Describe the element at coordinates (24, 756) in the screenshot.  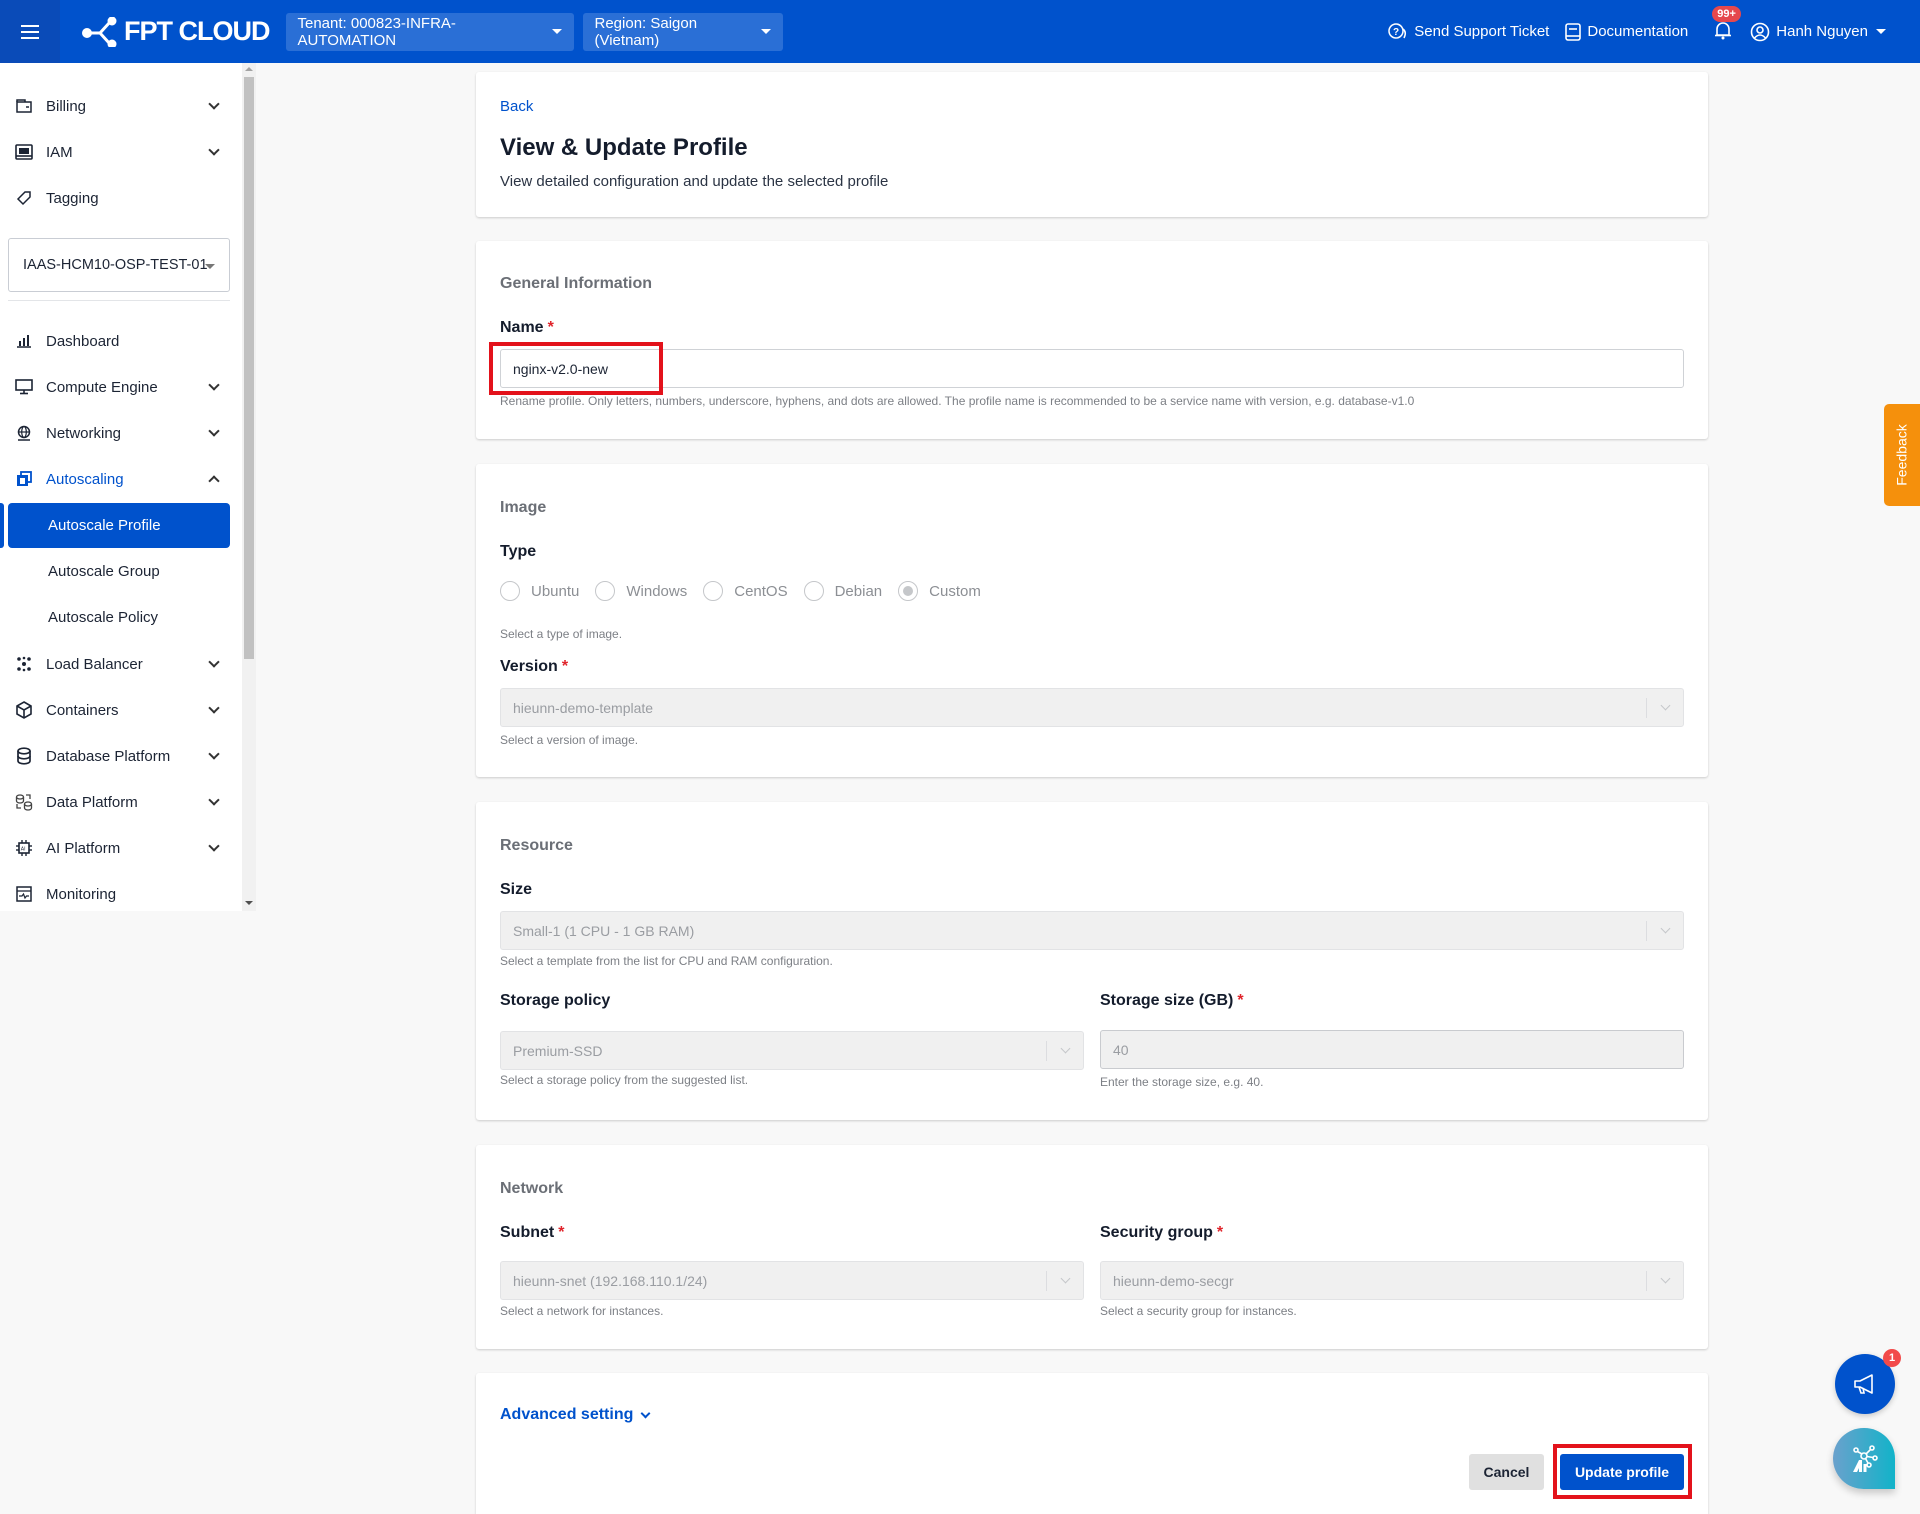
I see `database-icon` at that location.